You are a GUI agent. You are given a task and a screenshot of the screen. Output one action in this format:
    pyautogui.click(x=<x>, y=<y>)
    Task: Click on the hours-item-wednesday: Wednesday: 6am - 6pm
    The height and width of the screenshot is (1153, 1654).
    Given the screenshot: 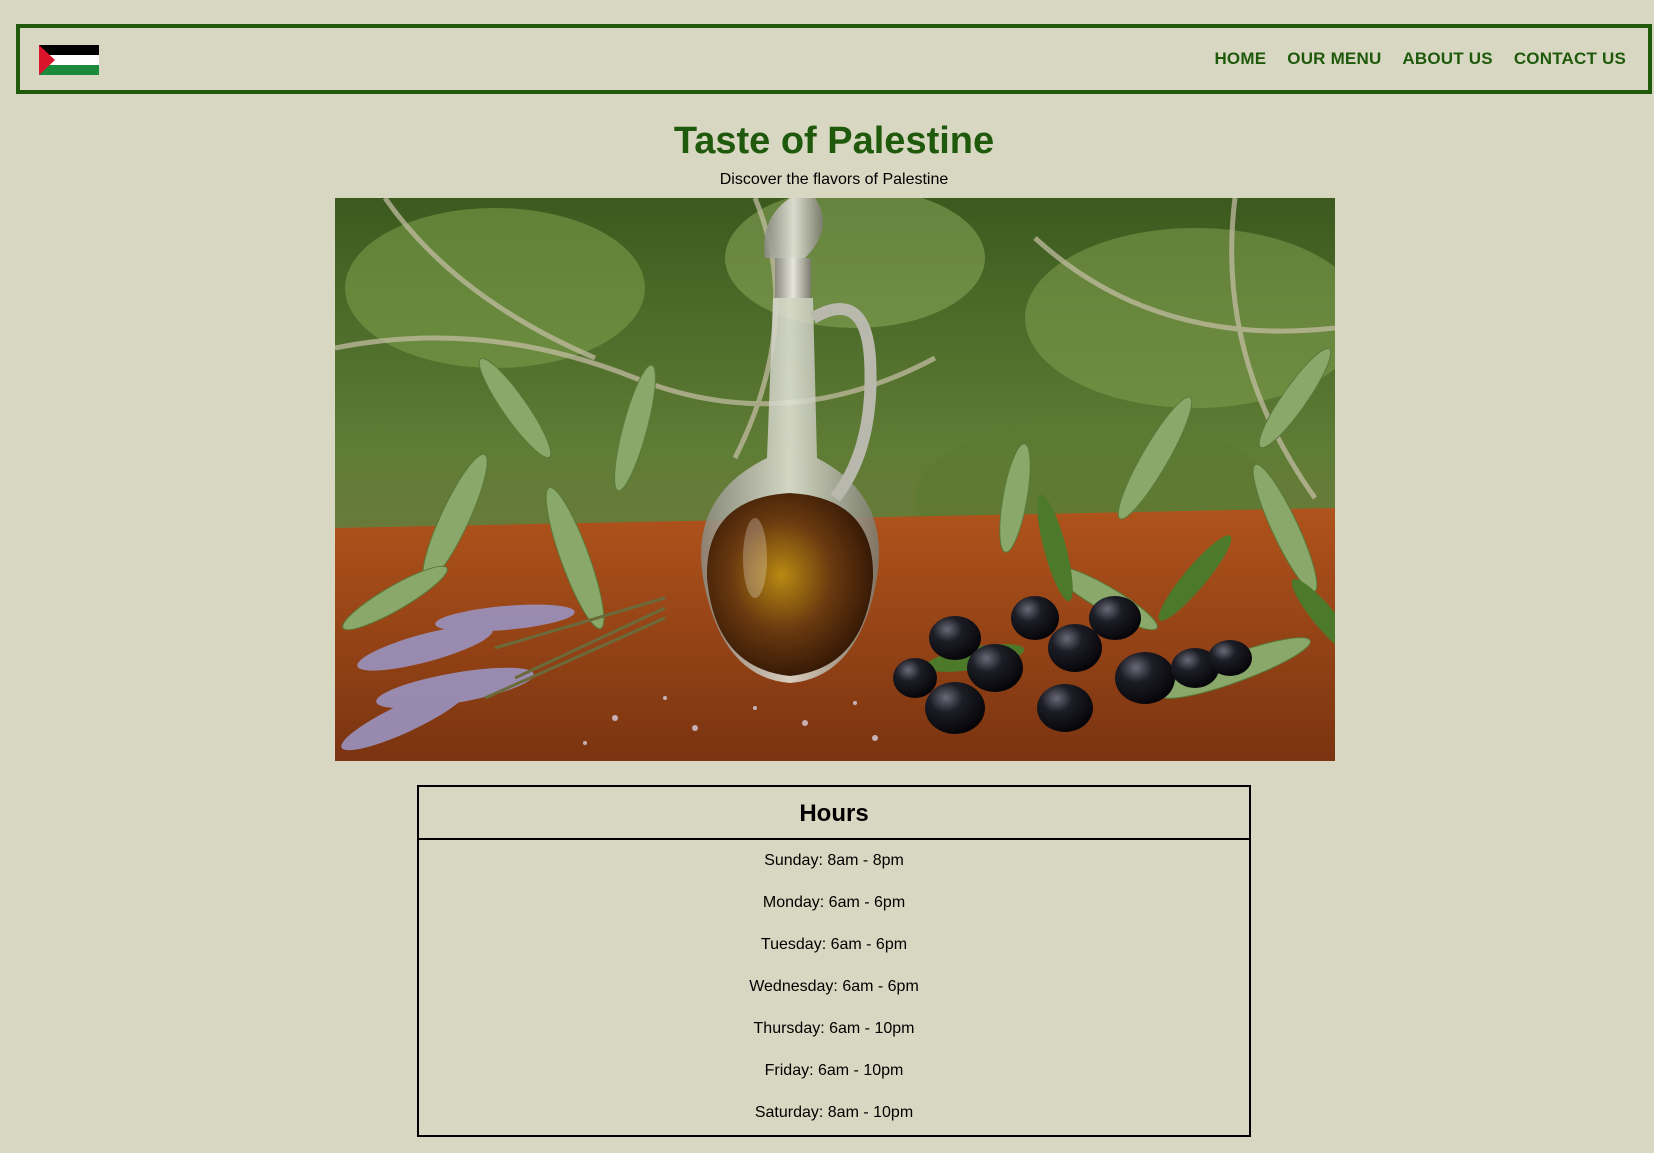 What is the action you would take?
    pyautogui.click(x=834, y=986)
    